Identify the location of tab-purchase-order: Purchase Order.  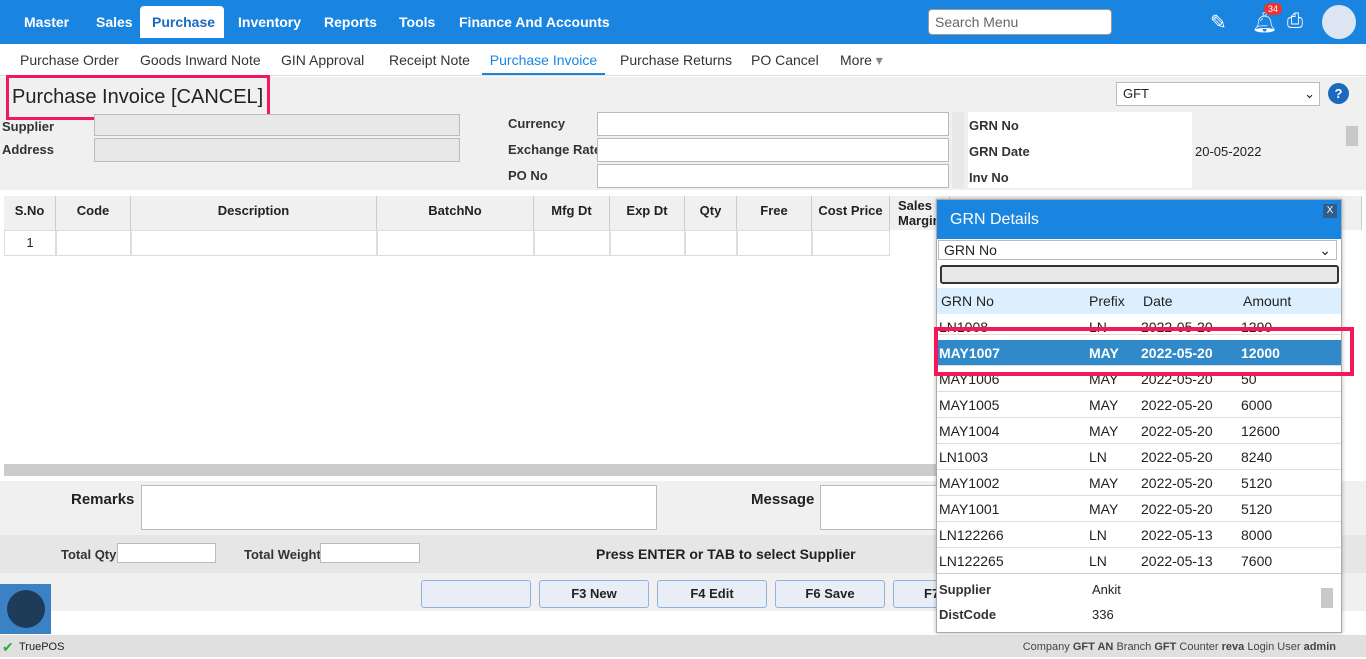
(69, 60).